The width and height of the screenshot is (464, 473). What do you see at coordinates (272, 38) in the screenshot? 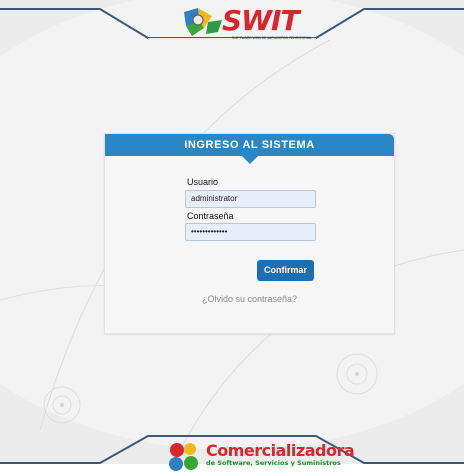
I see `logo-tagline: SOFTWARE WEB DE IMPUESTOS TERRITORIALES` at bounding box center [272, 38].